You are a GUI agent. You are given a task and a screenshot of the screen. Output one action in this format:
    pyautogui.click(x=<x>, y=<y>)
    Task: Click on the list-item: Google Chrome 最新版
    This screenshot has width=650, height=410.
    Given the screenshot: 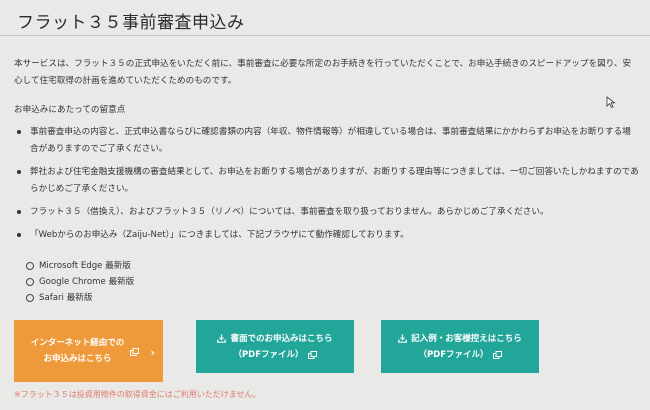 What is the action you would take?
    pyautogui.click(x=80, y=282)
    